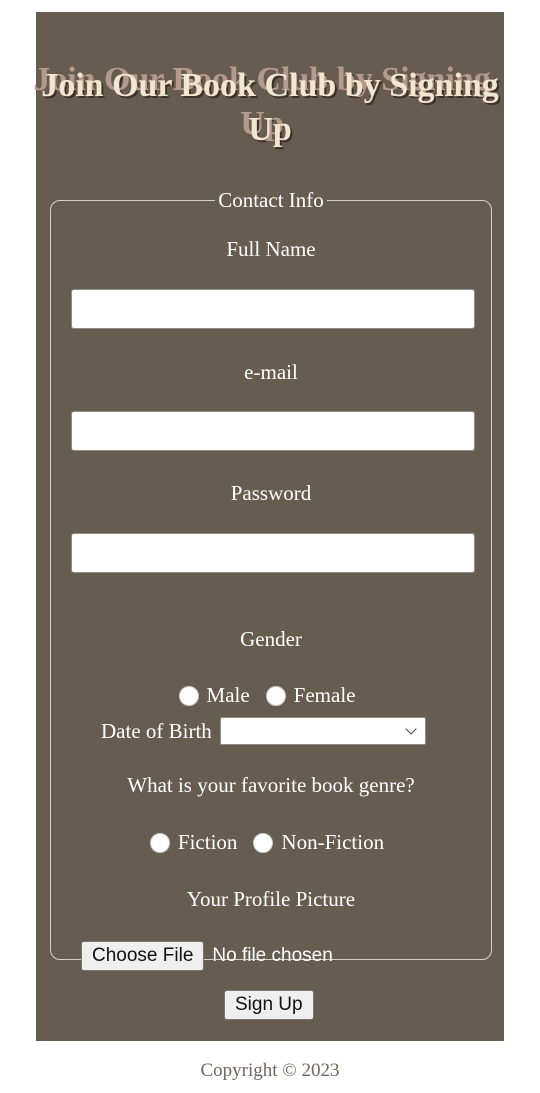 This screenshot has height=1093, width=540. What do you see at coordinates (333, 842) in the screenshot?
I see `genre-nonfiction-label: Non-Fiction` at bounding box center [333, 842].